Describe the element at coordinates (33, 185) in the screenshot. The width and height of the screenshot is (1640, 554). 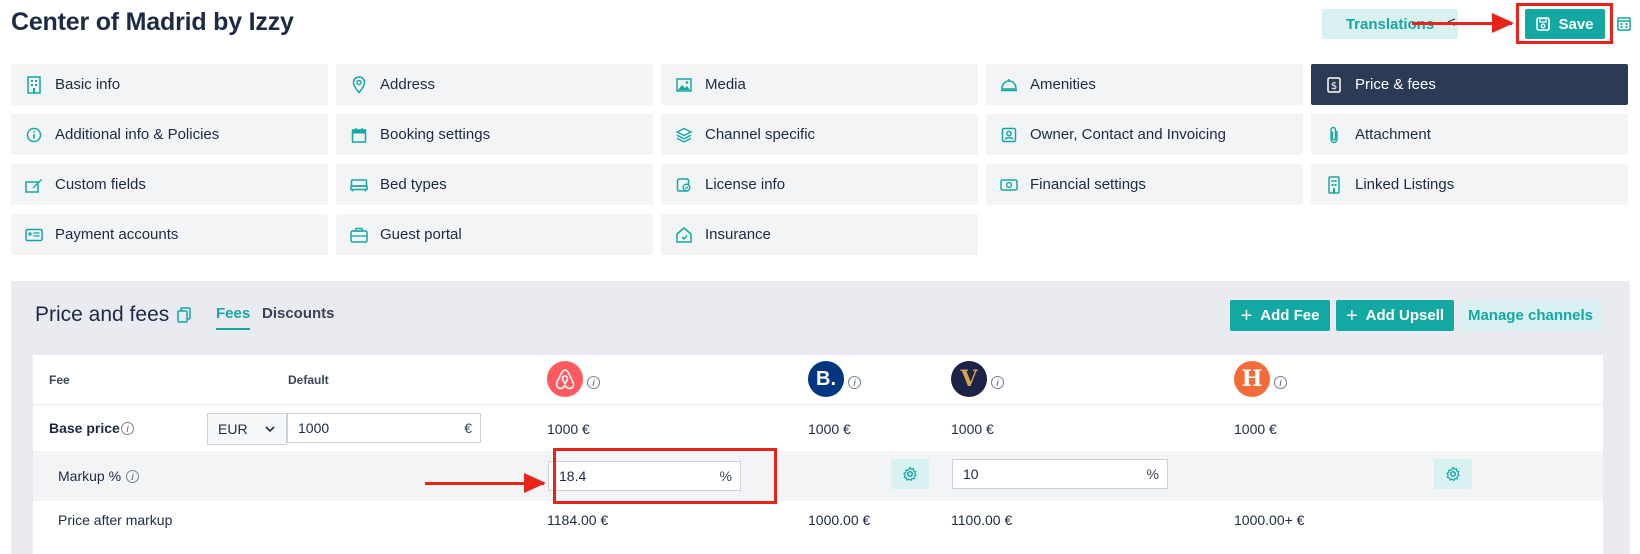
I see `edit-field-icon` at that location.